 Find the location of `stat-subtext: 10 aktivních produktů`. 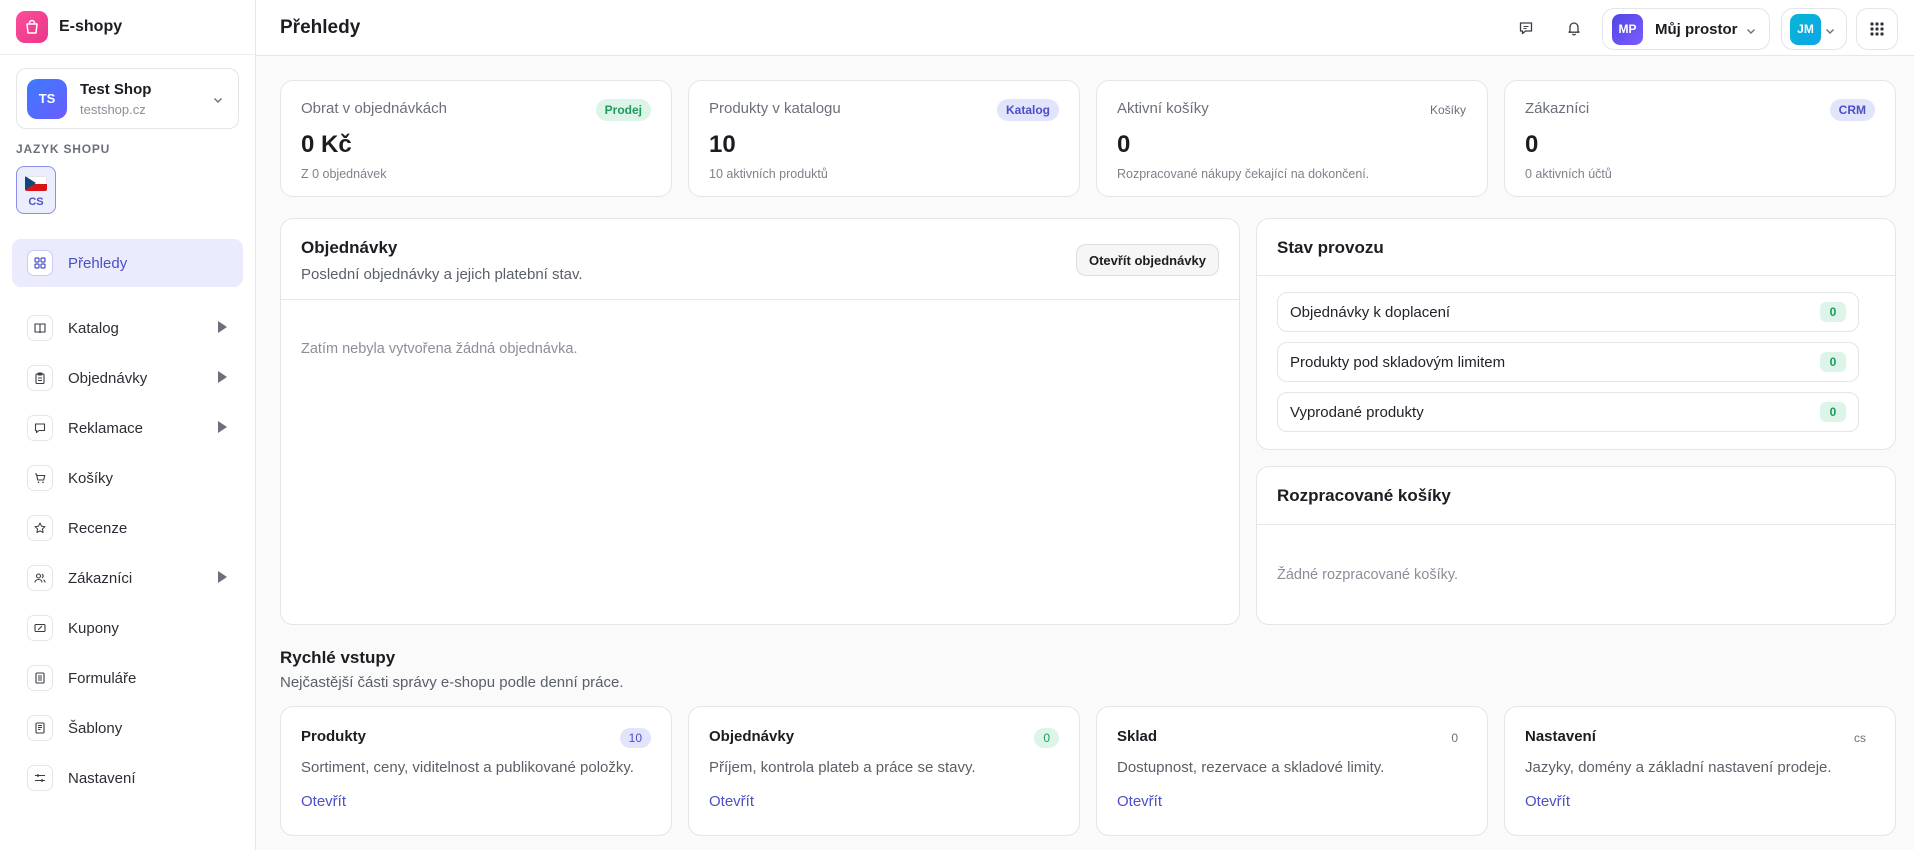

stat-subtext: 10 aktivních produktů is located at coordinates (768, 174).